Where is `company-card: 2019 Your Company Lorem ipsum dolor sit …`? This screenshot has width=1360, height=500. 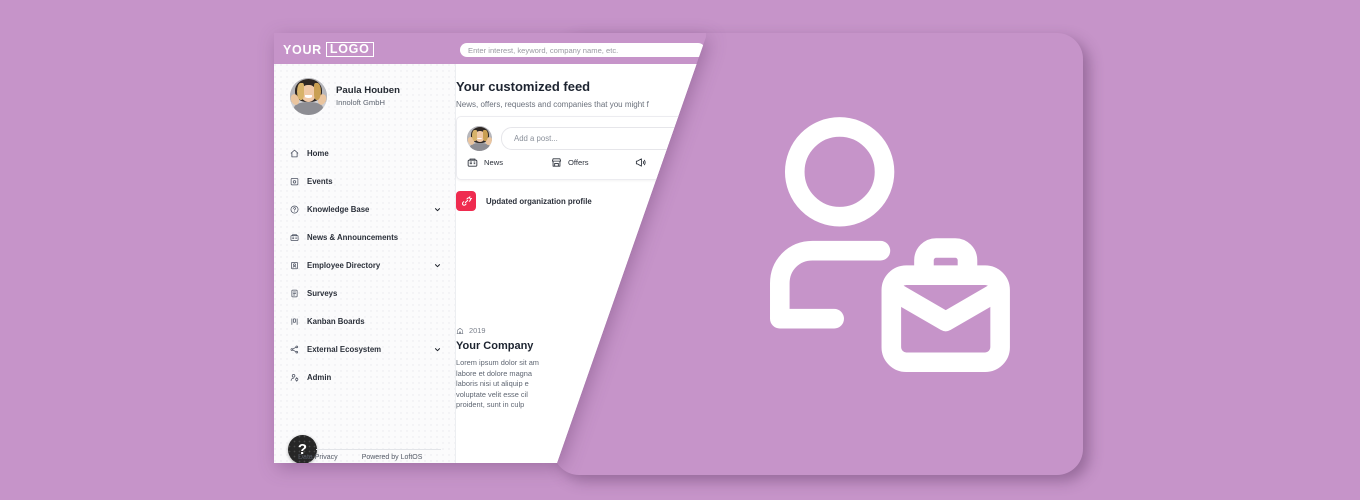 company-card: 2019 Your Company Lorem ipsum dolor sit … is located at coordinates (581, 368).